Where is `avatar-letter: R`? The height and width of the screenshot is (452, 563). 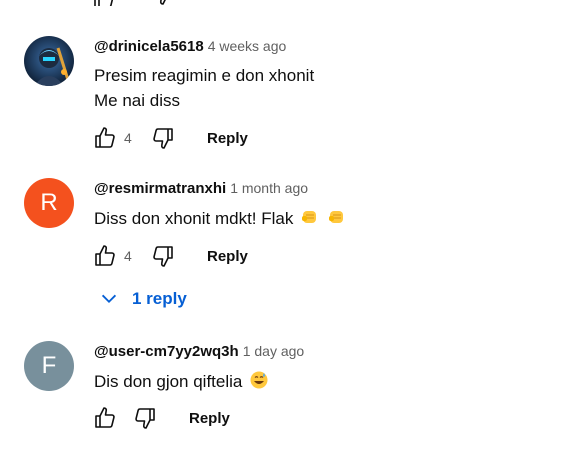
avatar-letter: R is located at coordinates (49, 202).